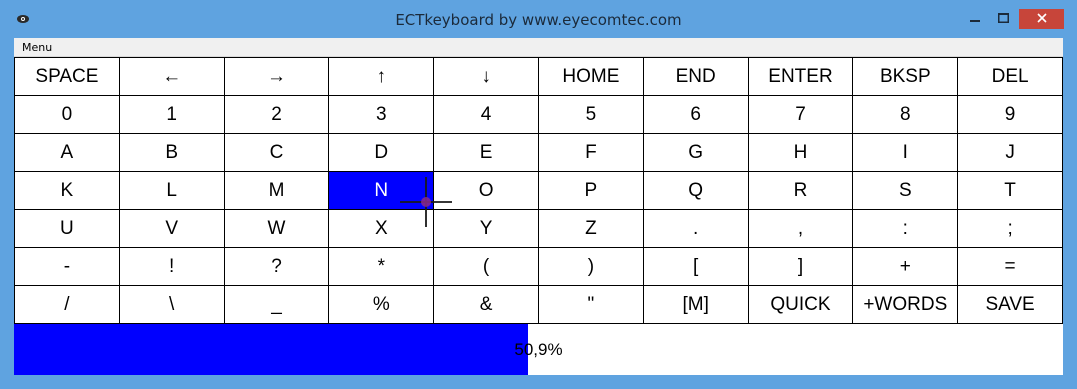  I want to click on key-open-bracket: [, so click(696, 267).